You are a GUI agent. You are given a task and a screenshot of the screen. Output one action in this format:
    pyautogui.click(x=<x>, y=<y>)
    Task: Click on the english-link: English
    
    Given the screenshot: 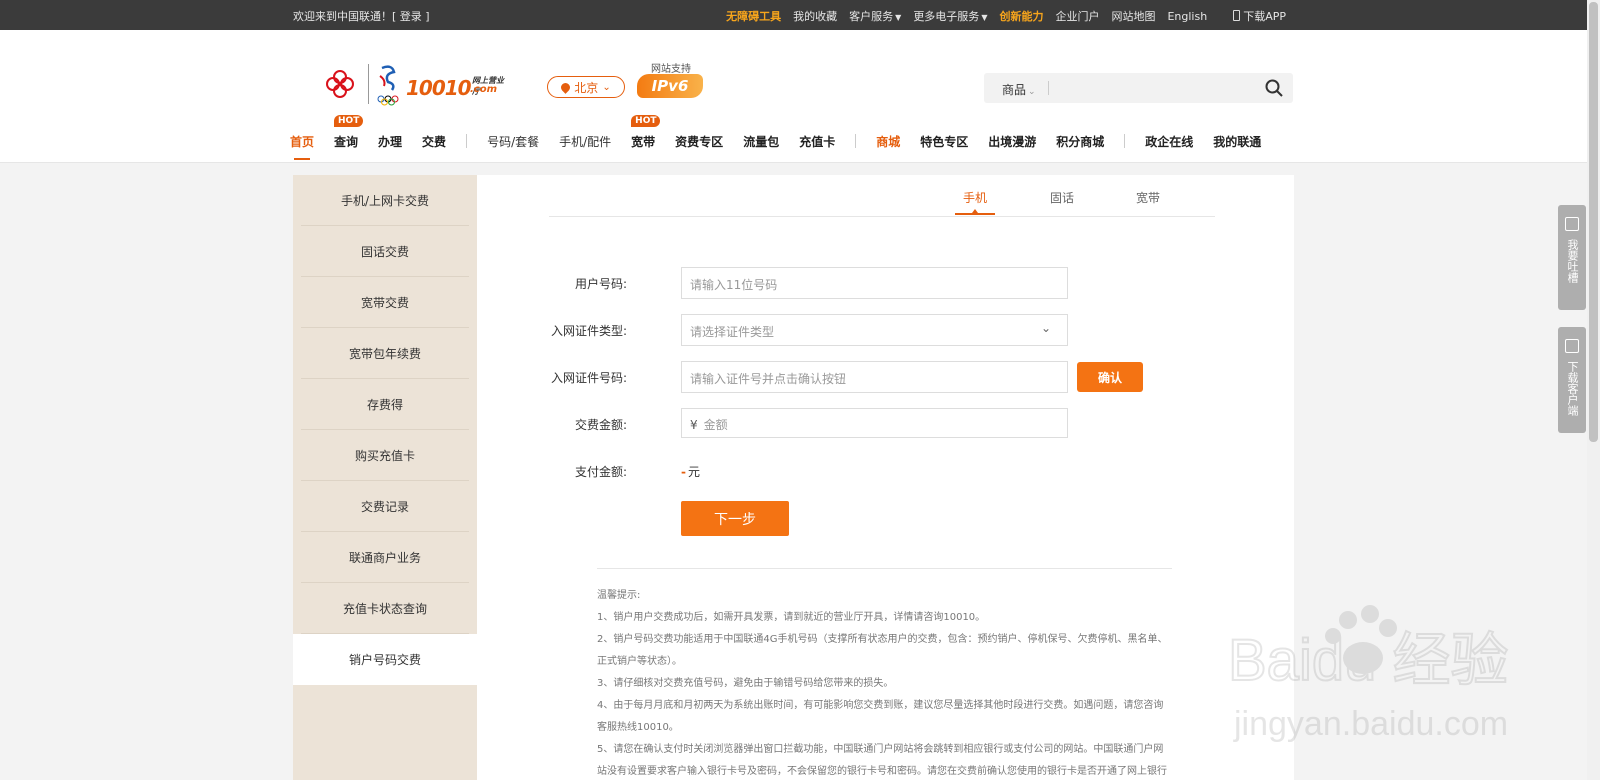 What is the action you would take?
    pyautogui.click(x=1187, y=16)
    